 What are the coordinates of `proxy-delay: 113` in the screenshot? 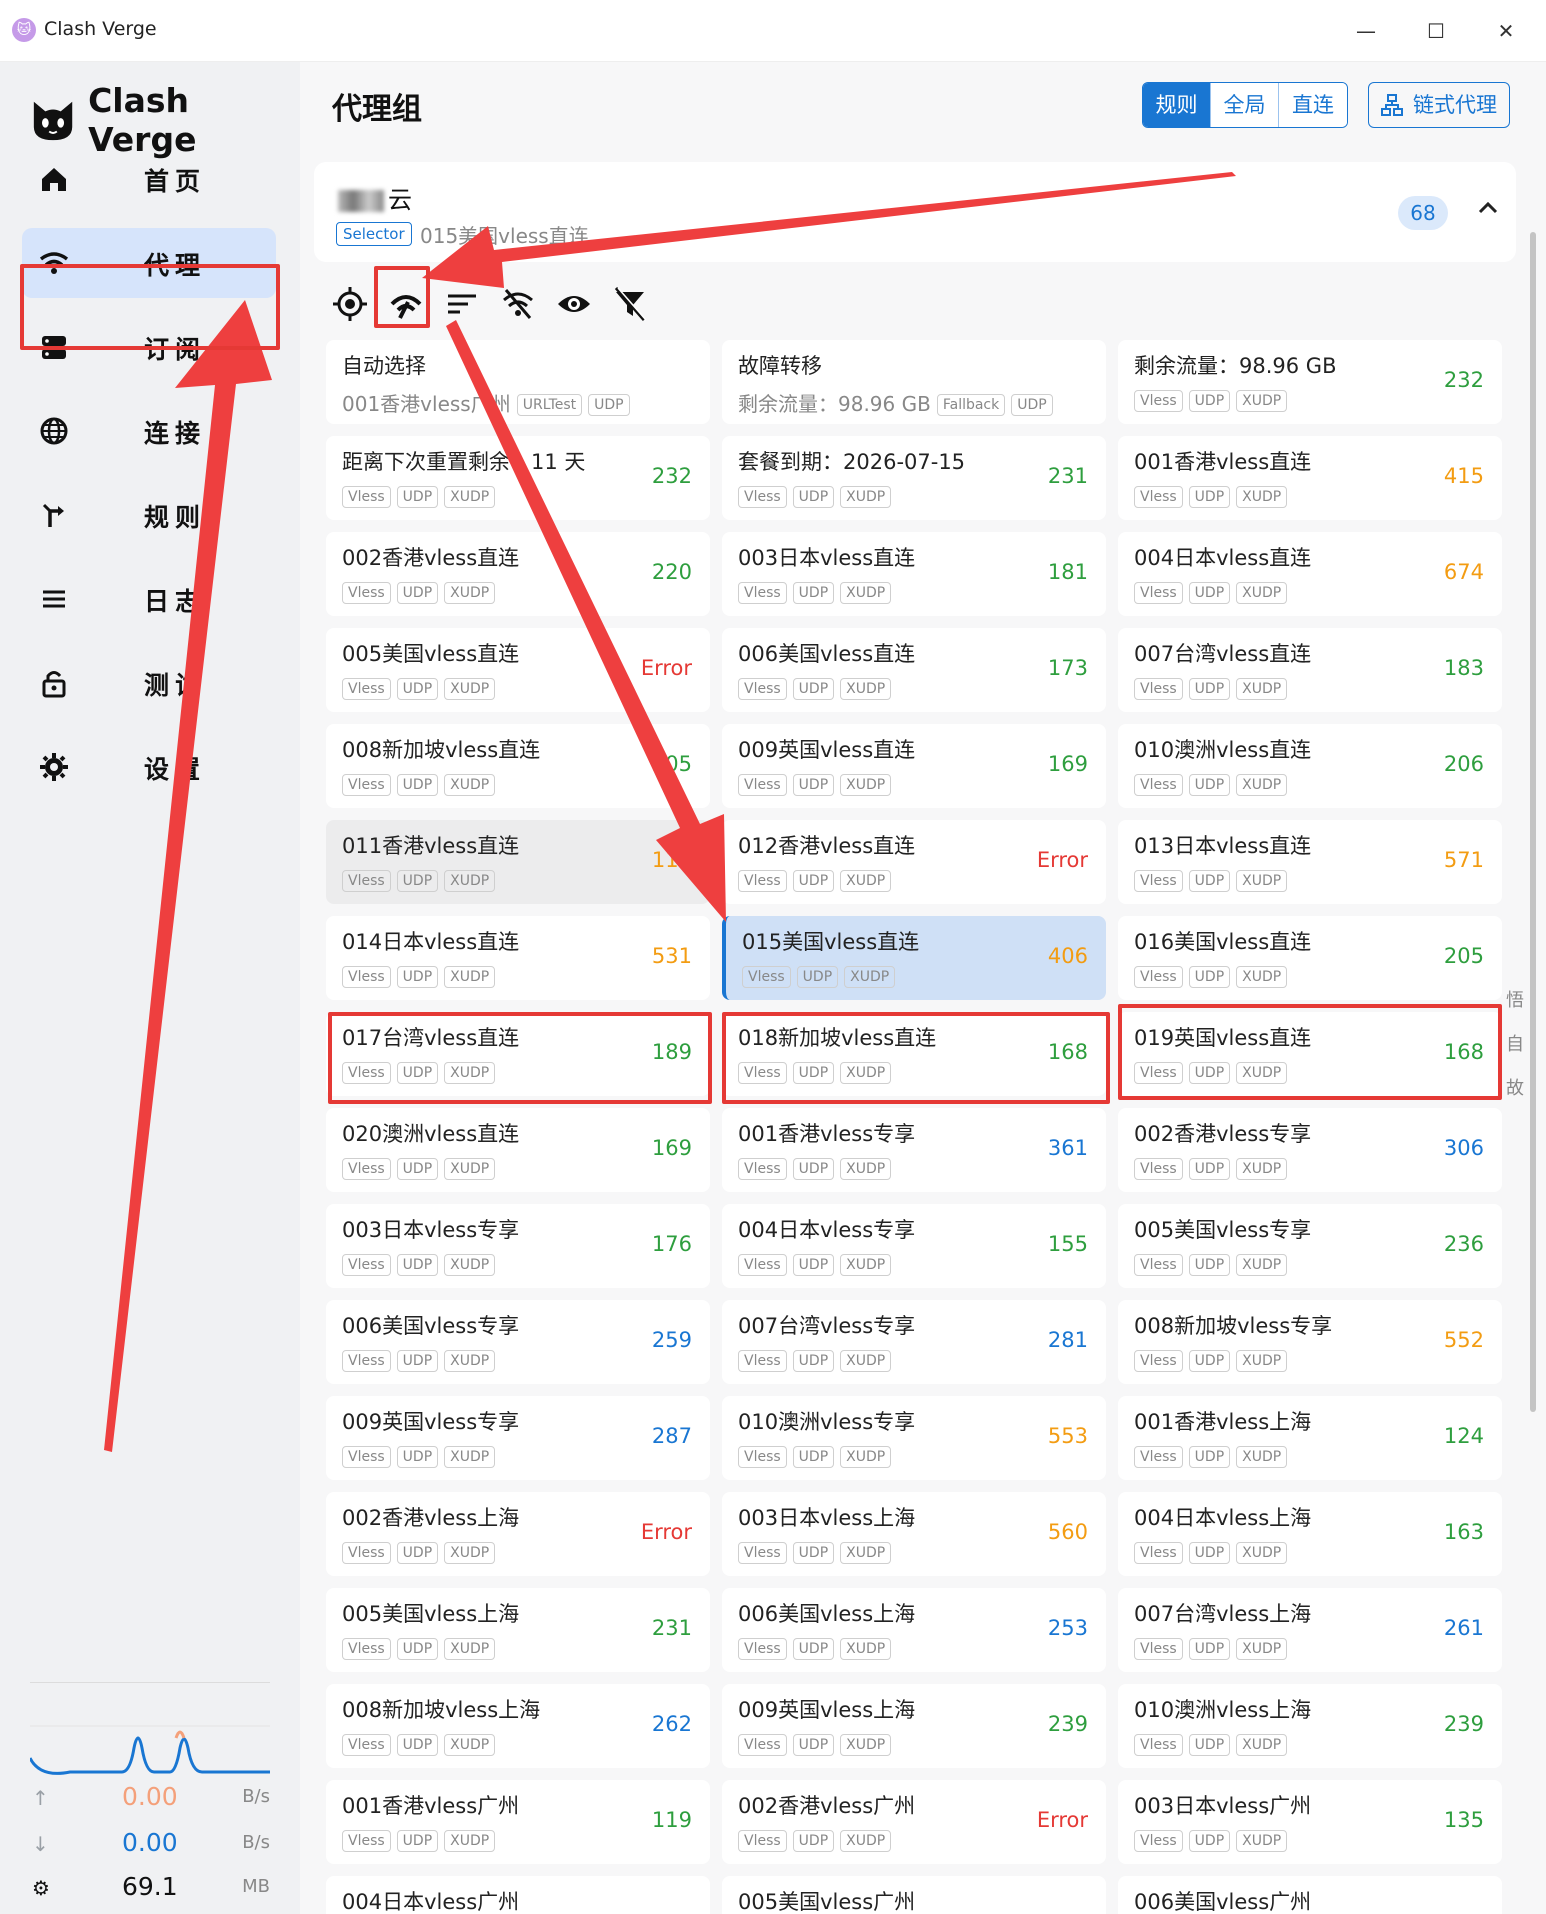 It's located at (672, 860).